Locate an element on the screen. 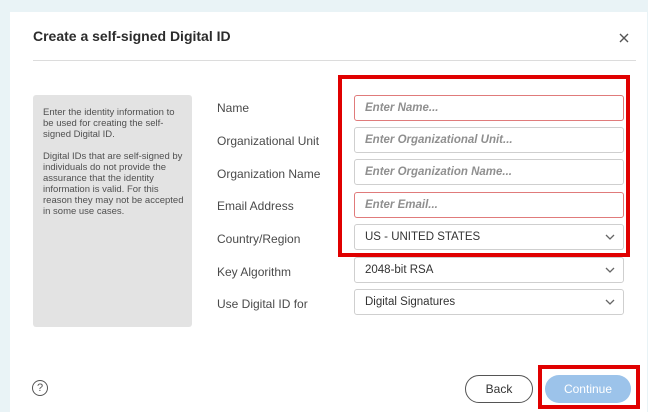 The height and width of the screenshot is (412, 648). key-algorithm-select-value: 2048-bit RSA is located at coordinates (399, 270).